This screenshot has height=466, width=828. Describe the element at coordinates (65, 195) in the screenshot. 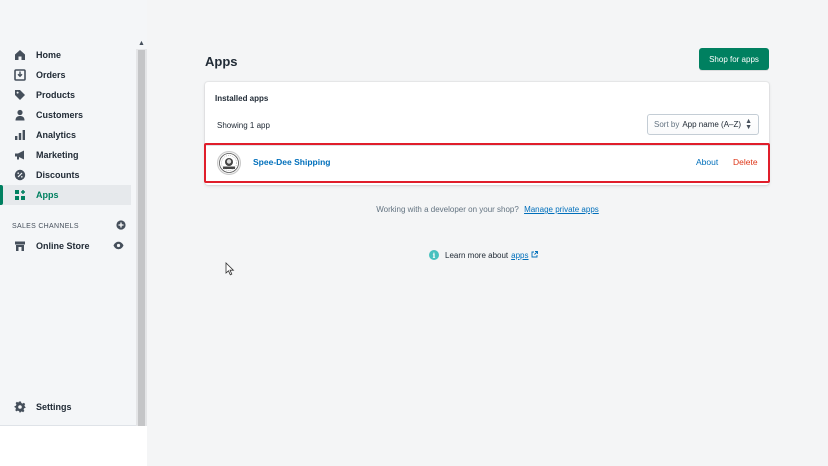

I see `sidebar-item-apps: Apps` at that location.